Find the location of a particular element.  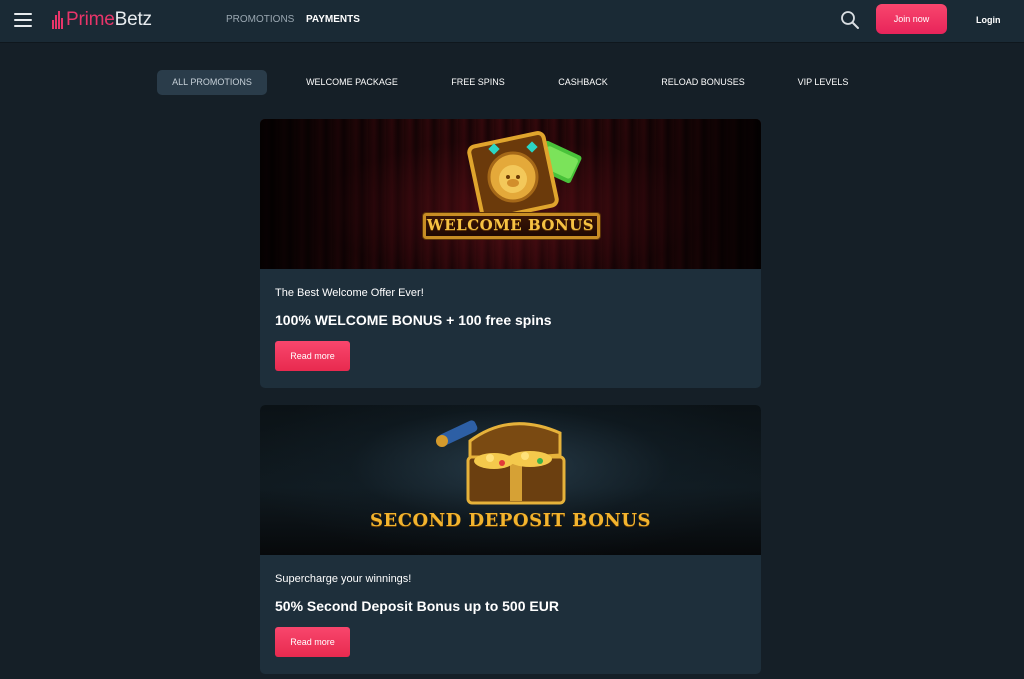

tab-welcome-package: WELCOME PACKAGE is located at coordinates (352, 82).